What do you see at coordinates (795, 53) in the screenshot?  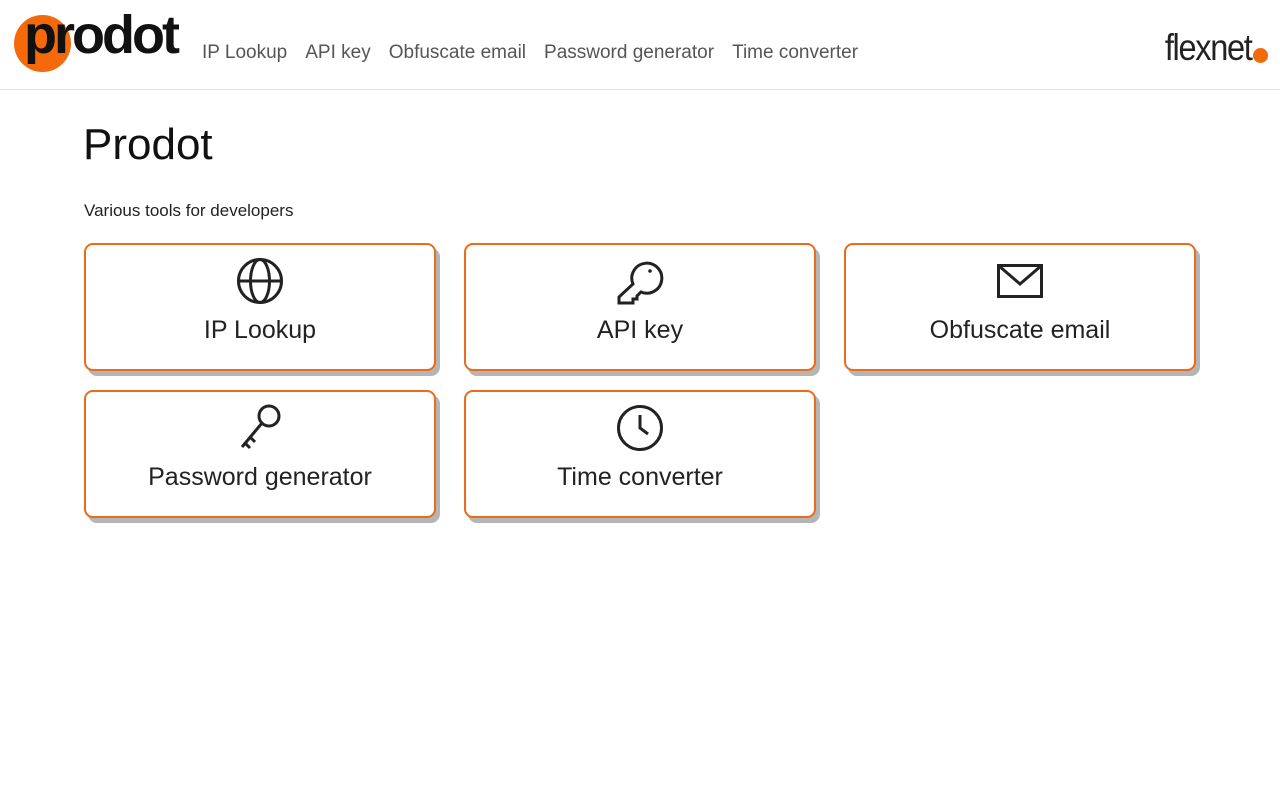 I see `nav-item-time-converter: Time converter` at bounding box center [795, 53].